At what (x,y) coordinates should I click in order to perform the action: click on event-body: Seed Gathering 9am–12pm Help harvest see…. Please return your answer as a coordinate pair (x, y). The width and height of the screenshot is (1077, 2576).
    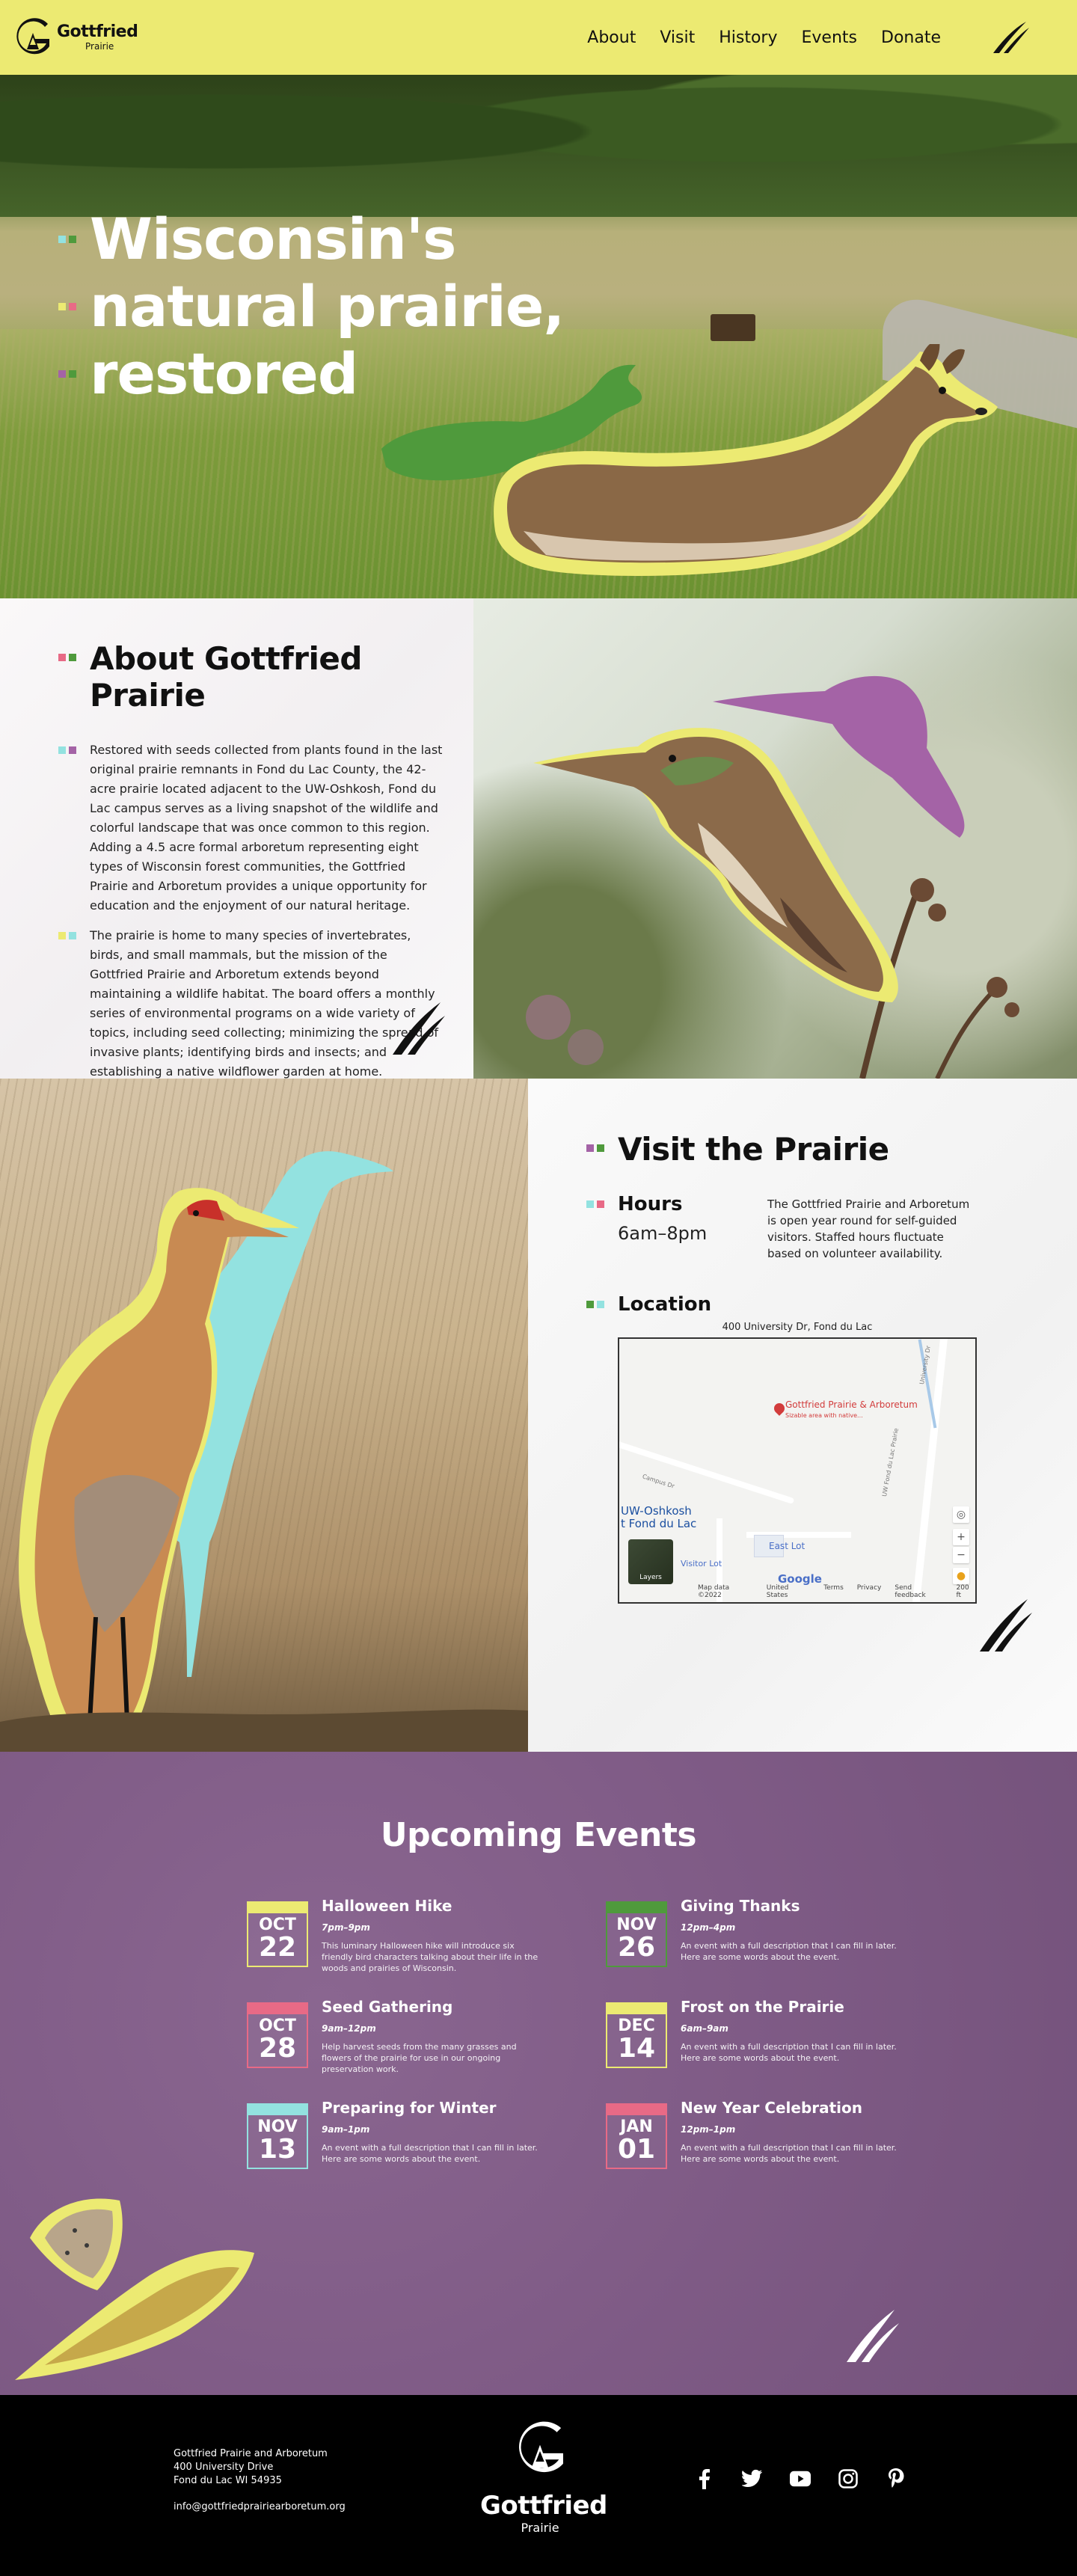
    Looking at the image, I should click on (434, 2036).